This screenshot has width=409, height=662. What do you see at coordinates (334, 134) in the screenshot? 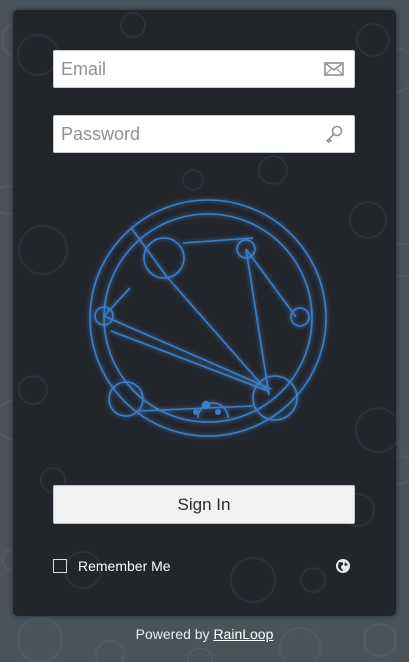
I see `key-icon` at bounding box center [334, 134].